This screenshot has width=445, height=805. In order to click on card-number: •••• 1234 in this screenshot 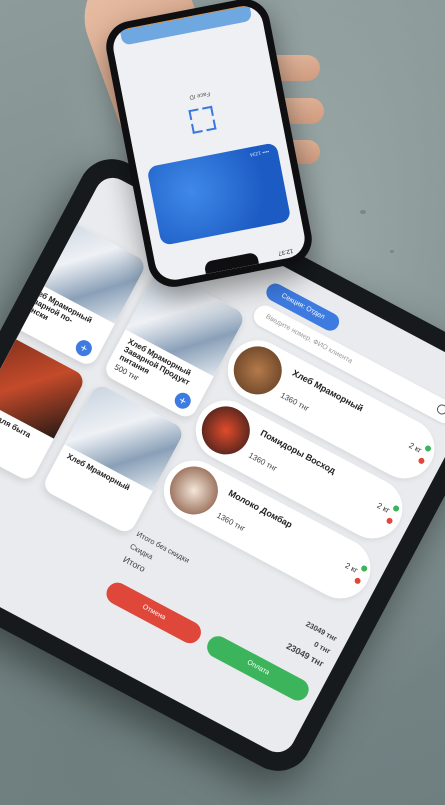, I will do `click(260, 152)`.